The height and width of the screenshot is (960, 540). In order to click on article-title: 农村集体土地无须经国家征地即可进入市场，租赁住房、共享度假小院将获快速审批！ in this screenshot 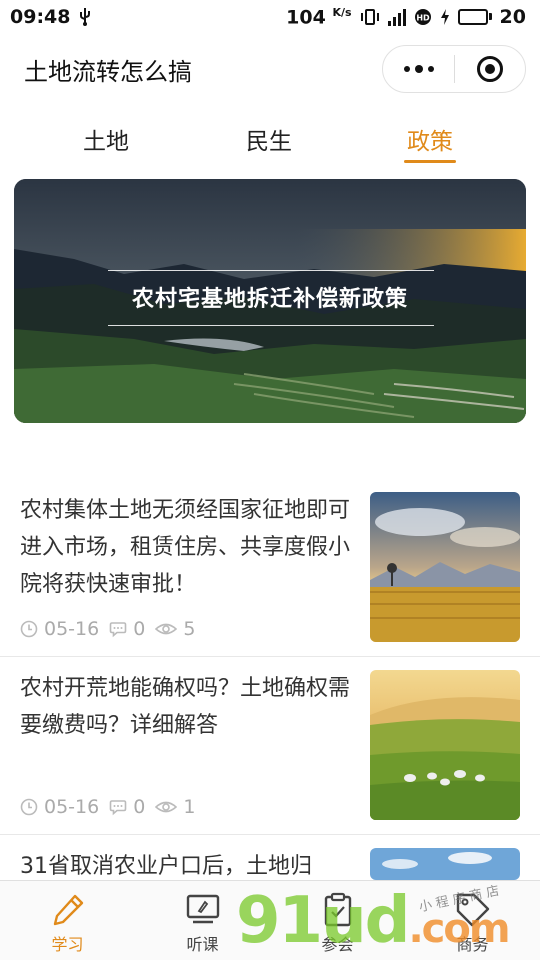, I will do `click(185, 547)`.